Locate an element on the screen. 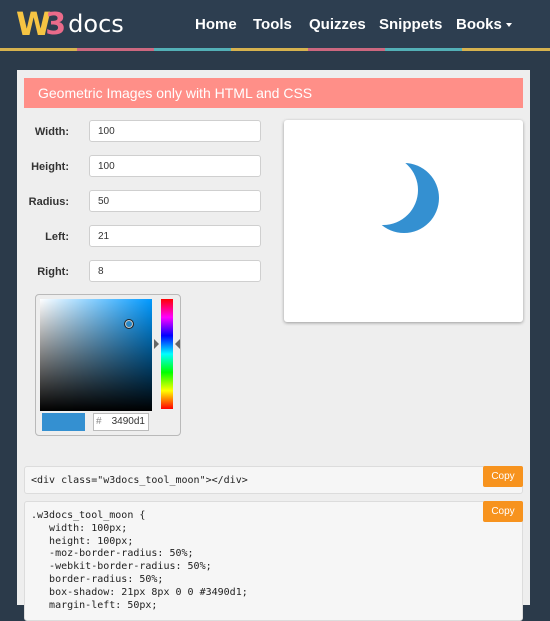 The height and width of the screenshot is (621, 550). nav-item-books: Books is located at coordinates (484, 24).